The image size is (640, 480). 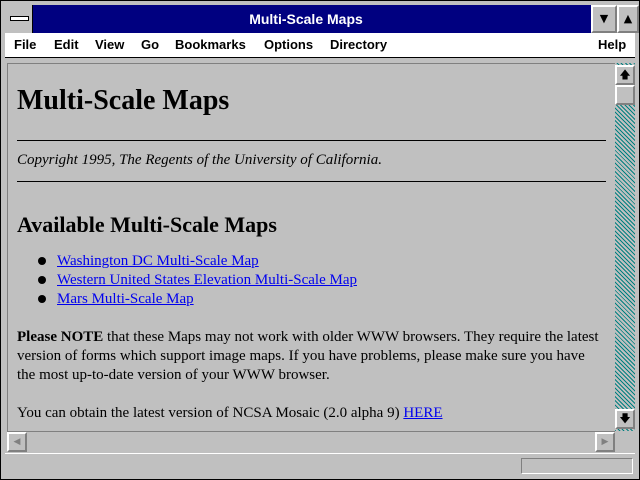 What do you see at coordinates (150, 45) in the screenshot?
I see `menu-go: Go` at bounding box center [150, 45].